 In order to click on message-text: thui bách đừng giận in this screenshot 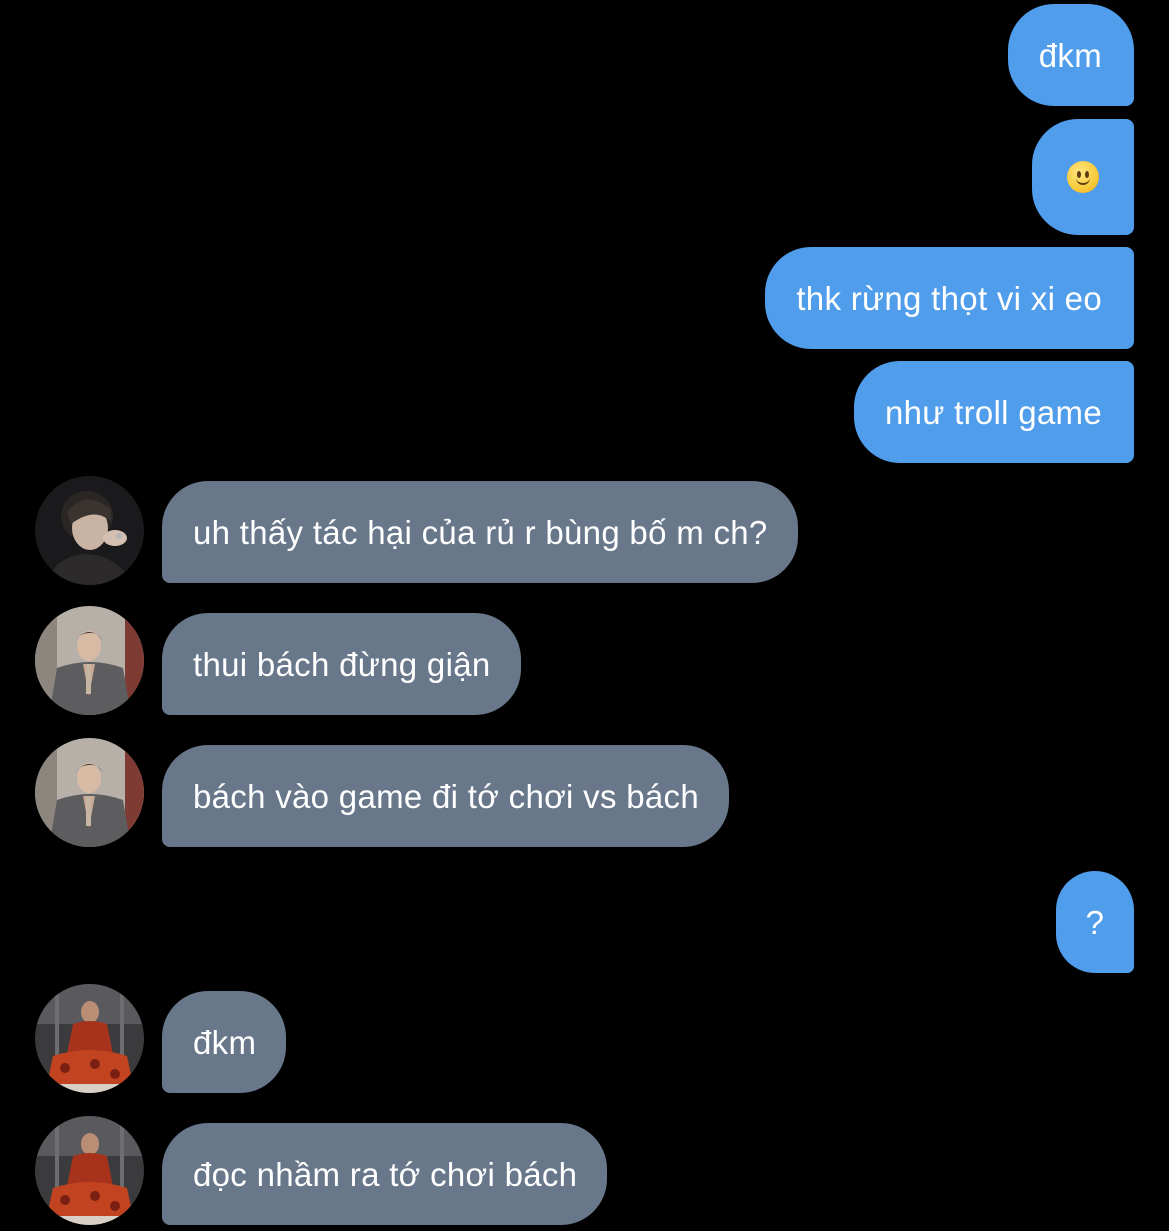, I will do `click(342, 664)`.